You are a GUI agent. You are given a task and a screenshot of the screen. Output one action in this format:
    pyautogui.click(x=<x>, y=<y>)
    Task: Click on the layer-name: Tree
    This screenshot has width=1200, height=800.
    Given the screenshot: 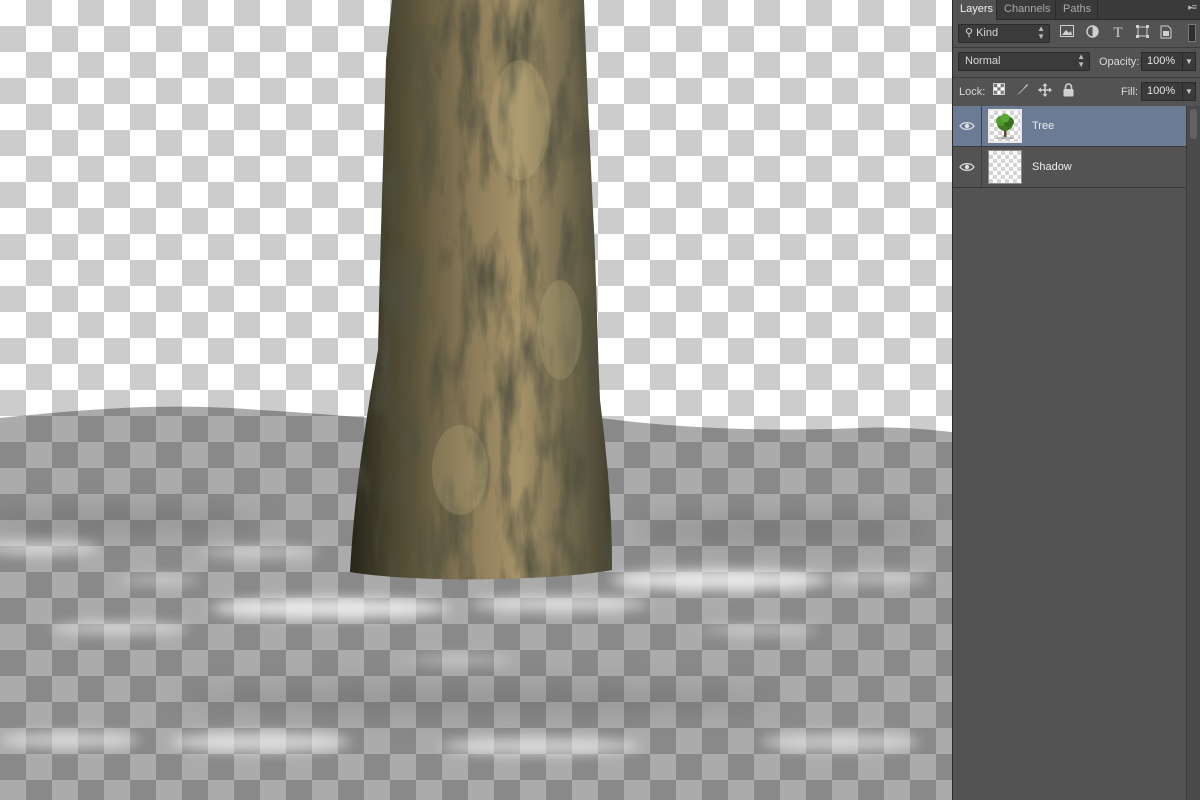 What is the action you would take?
    pyautogui.click(x=1043, y=126)
    